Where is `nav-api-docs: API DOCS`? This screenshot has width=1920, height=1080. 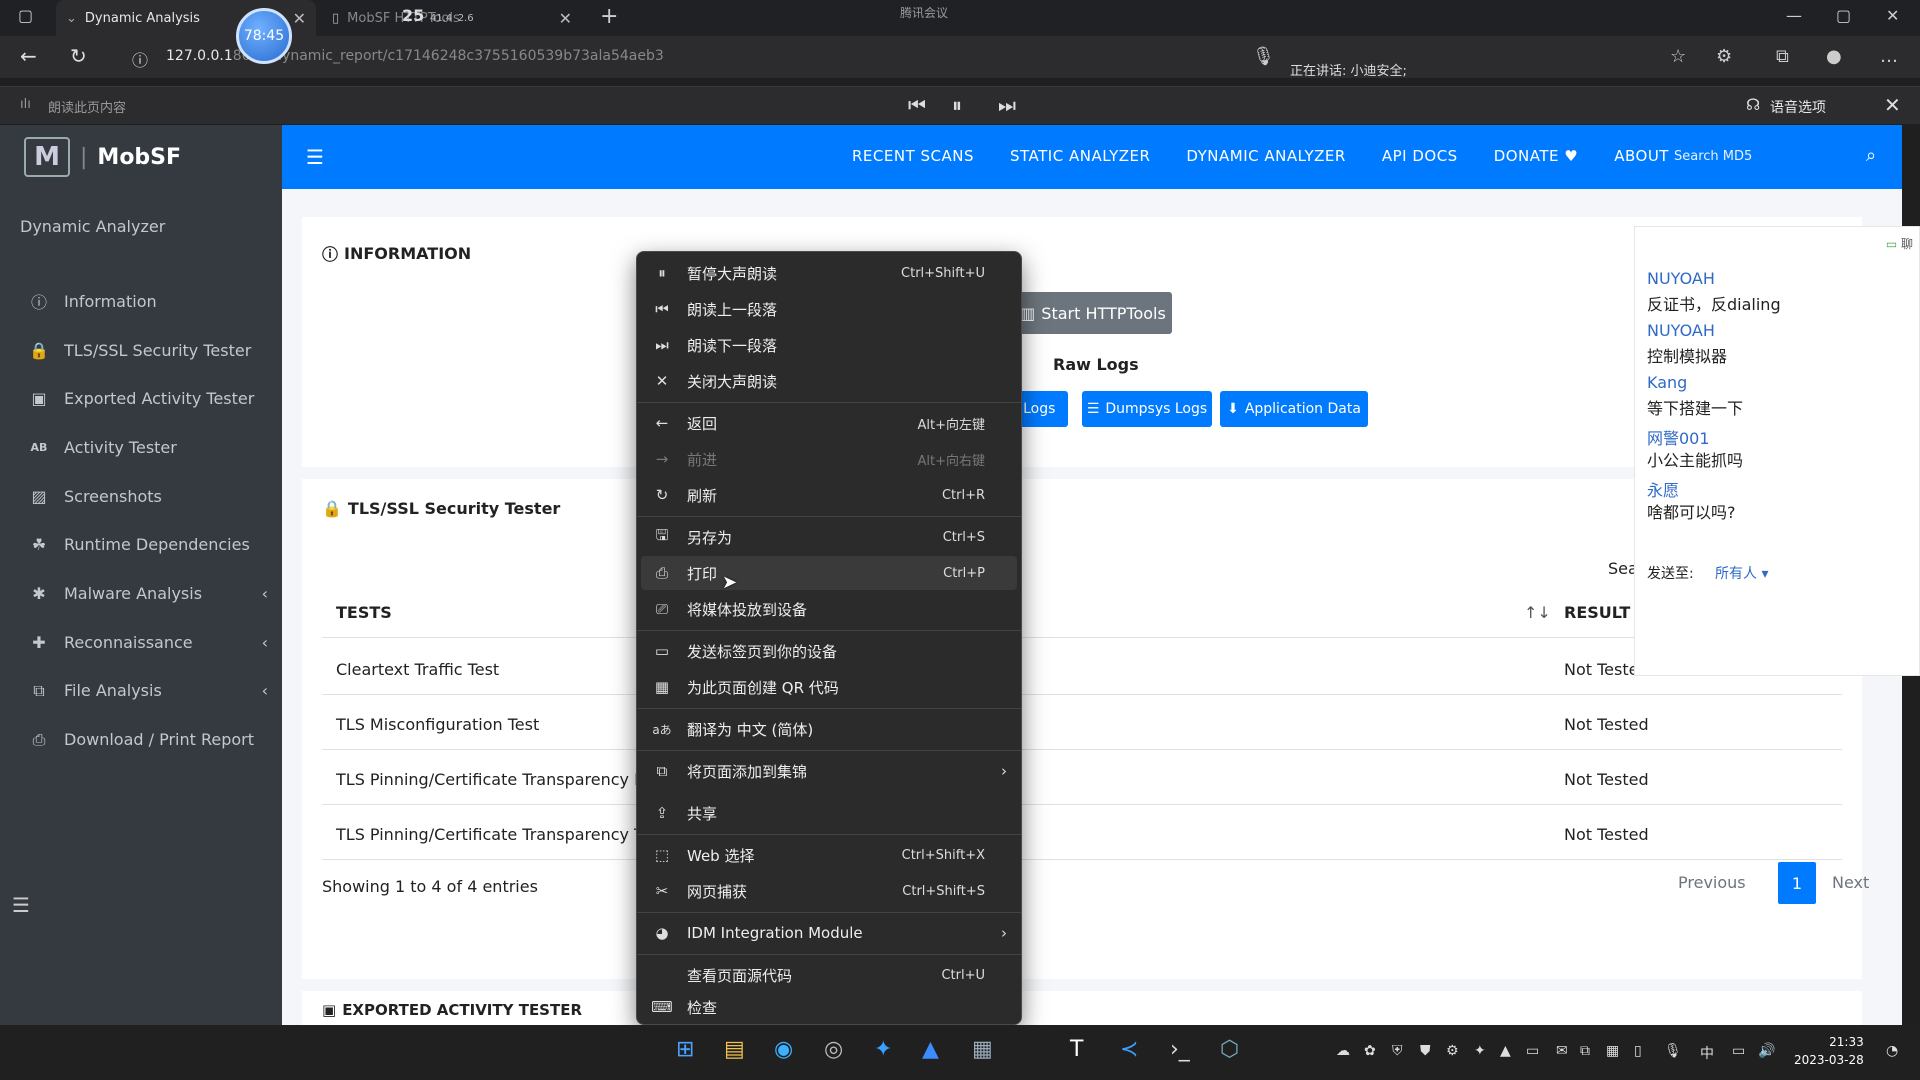
nav-api-docs: API DOCS is located at coordinates (1420, 156).